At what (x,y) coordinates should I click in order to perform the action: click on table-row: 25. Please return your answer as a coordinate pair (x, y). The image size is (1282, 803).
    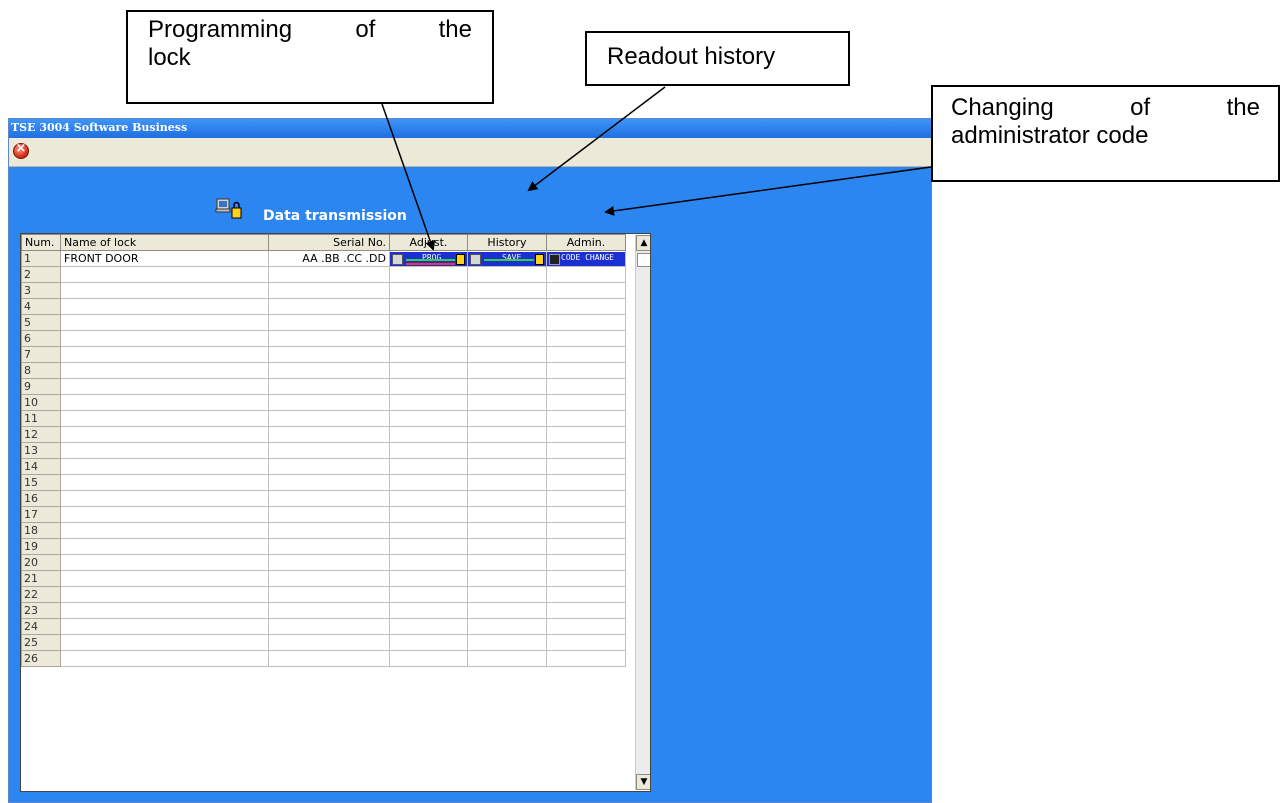
    Looking at the image, I should click on (323, 642).